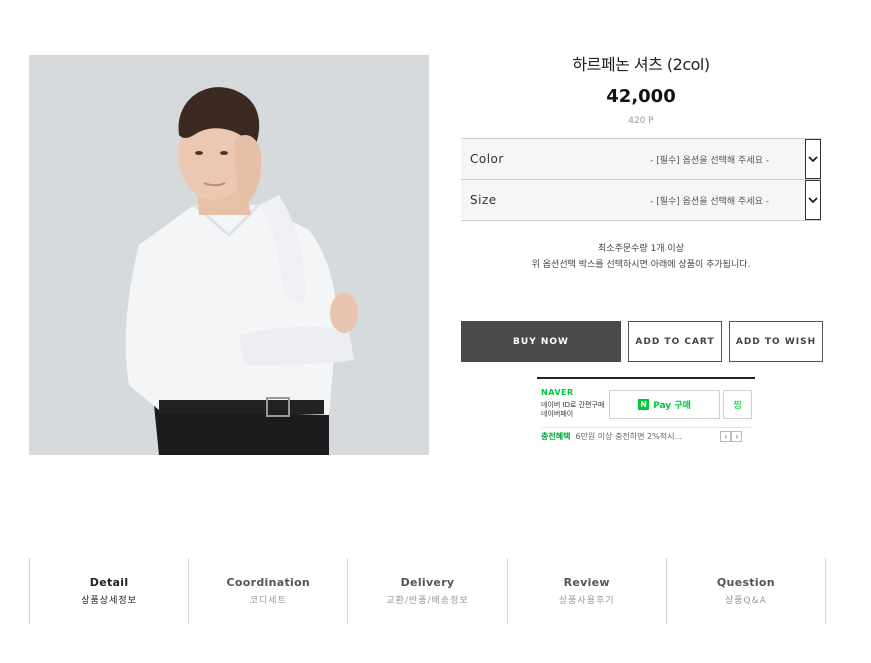  What do you see at coordinates (745, 582) in the screenshot?
I see `tab-label: Question` at bounding box center [745, 582].